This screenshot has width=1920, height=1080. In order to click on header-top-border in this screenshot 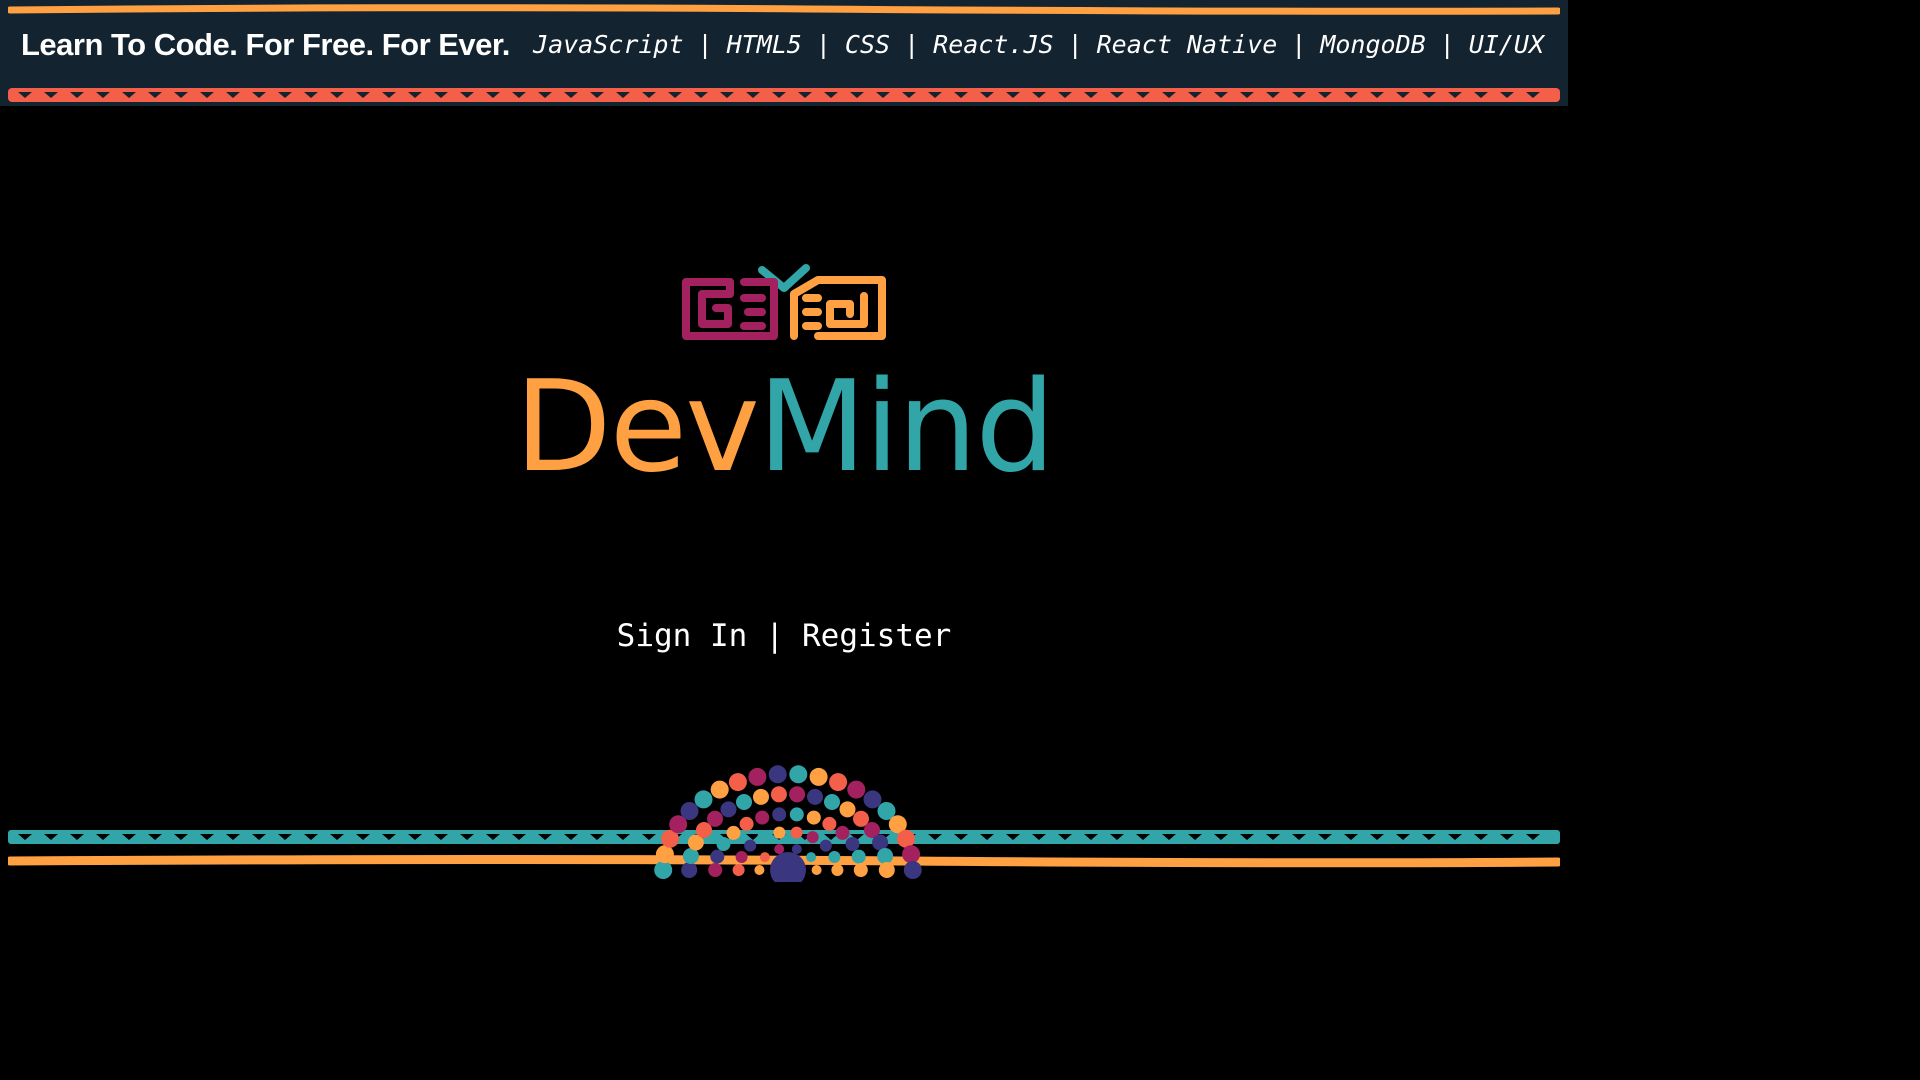, I will do `click(784, 9)`.